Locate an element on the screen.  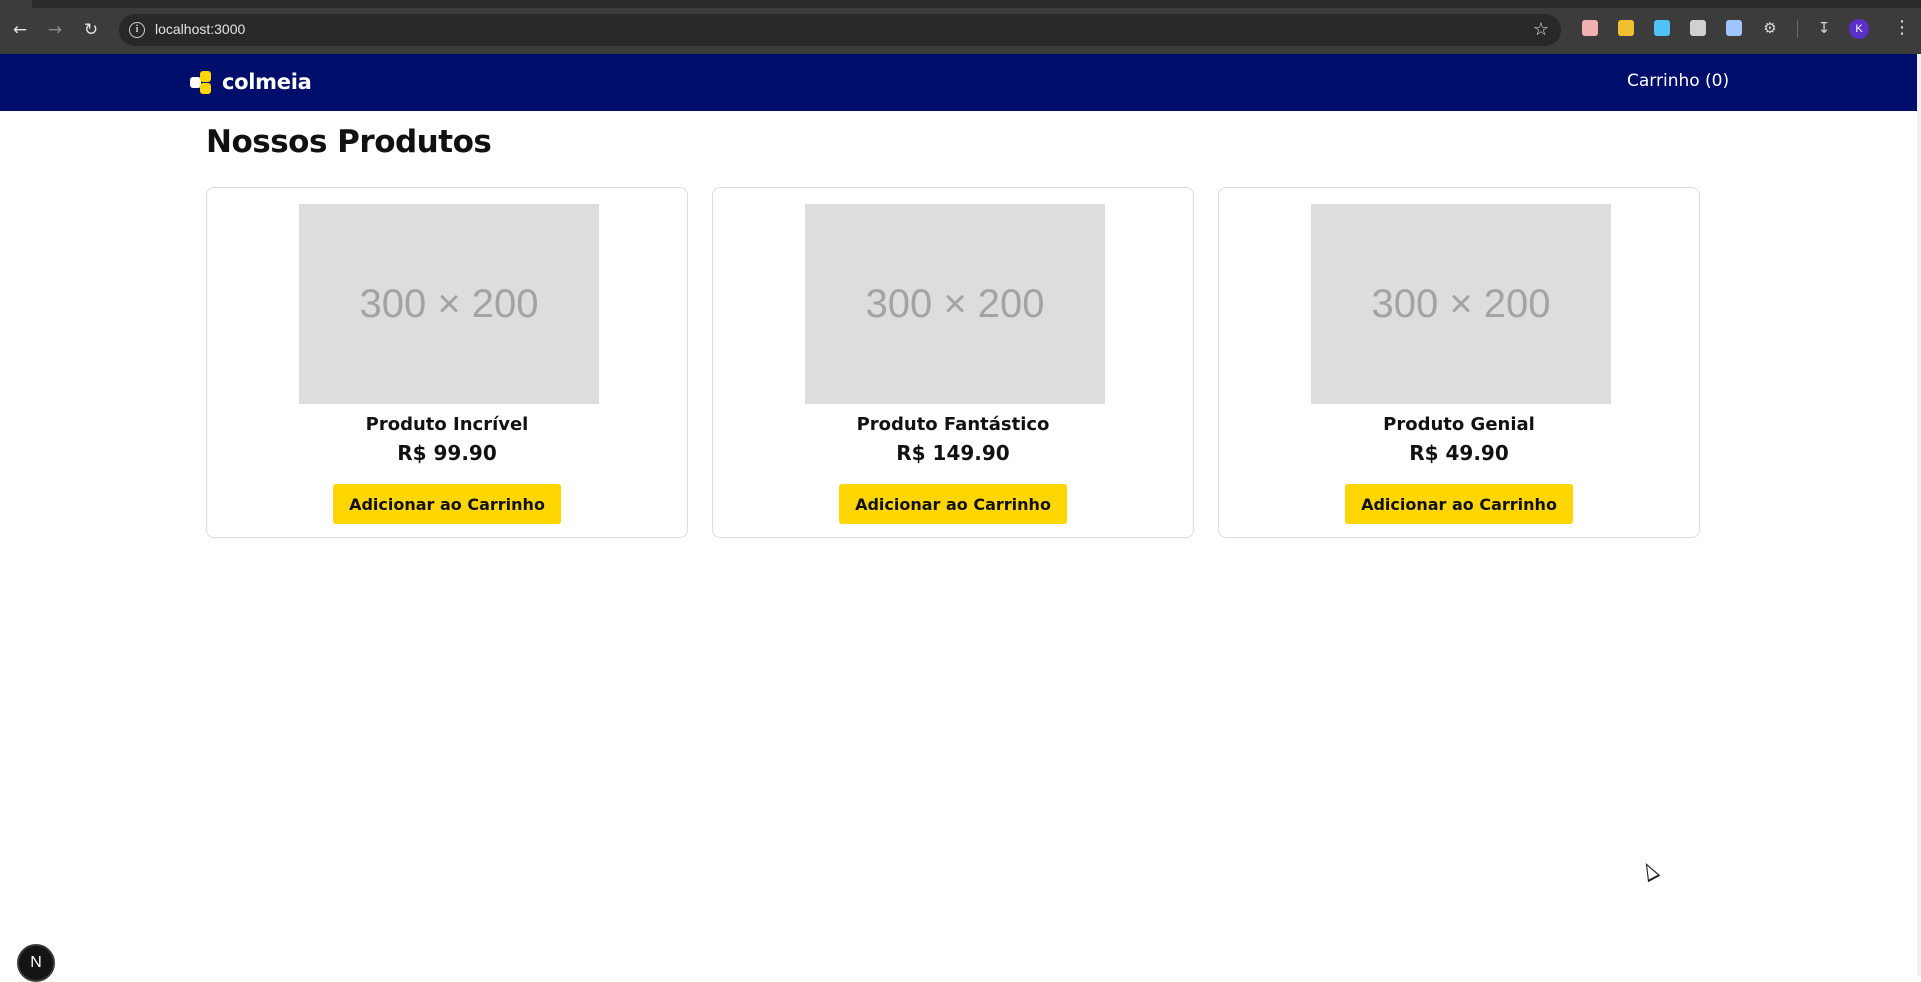
product-price: R$ 149.90 is located at coordinates (953, 453).